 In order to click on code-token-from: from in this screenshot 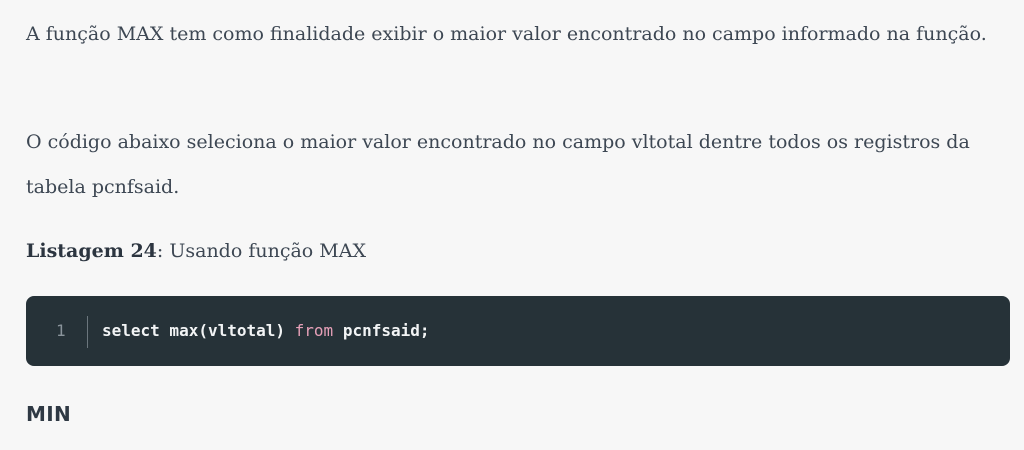, I will do `click(314, 330)`.